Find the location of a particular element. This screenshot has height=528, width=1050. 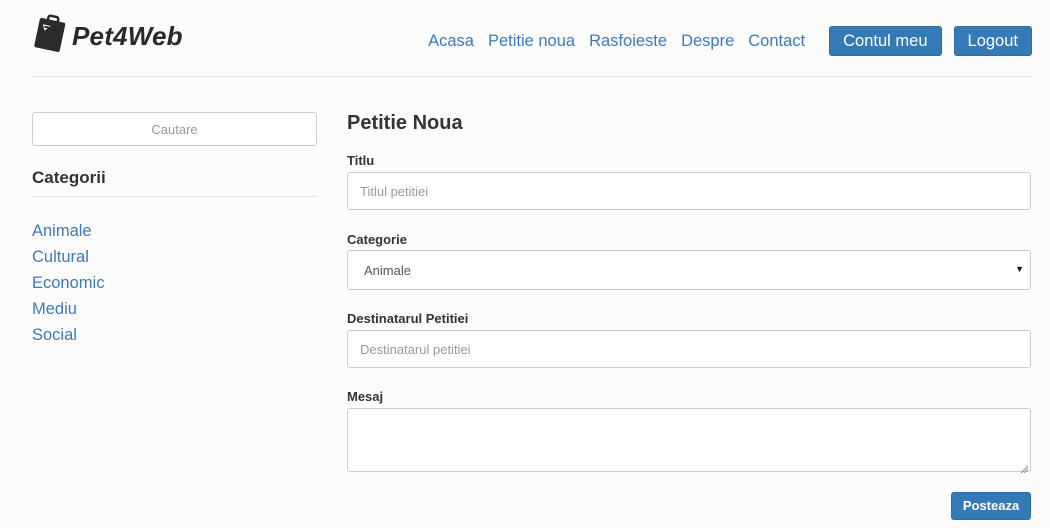

message-textarea is located at coordinates (689, 441).